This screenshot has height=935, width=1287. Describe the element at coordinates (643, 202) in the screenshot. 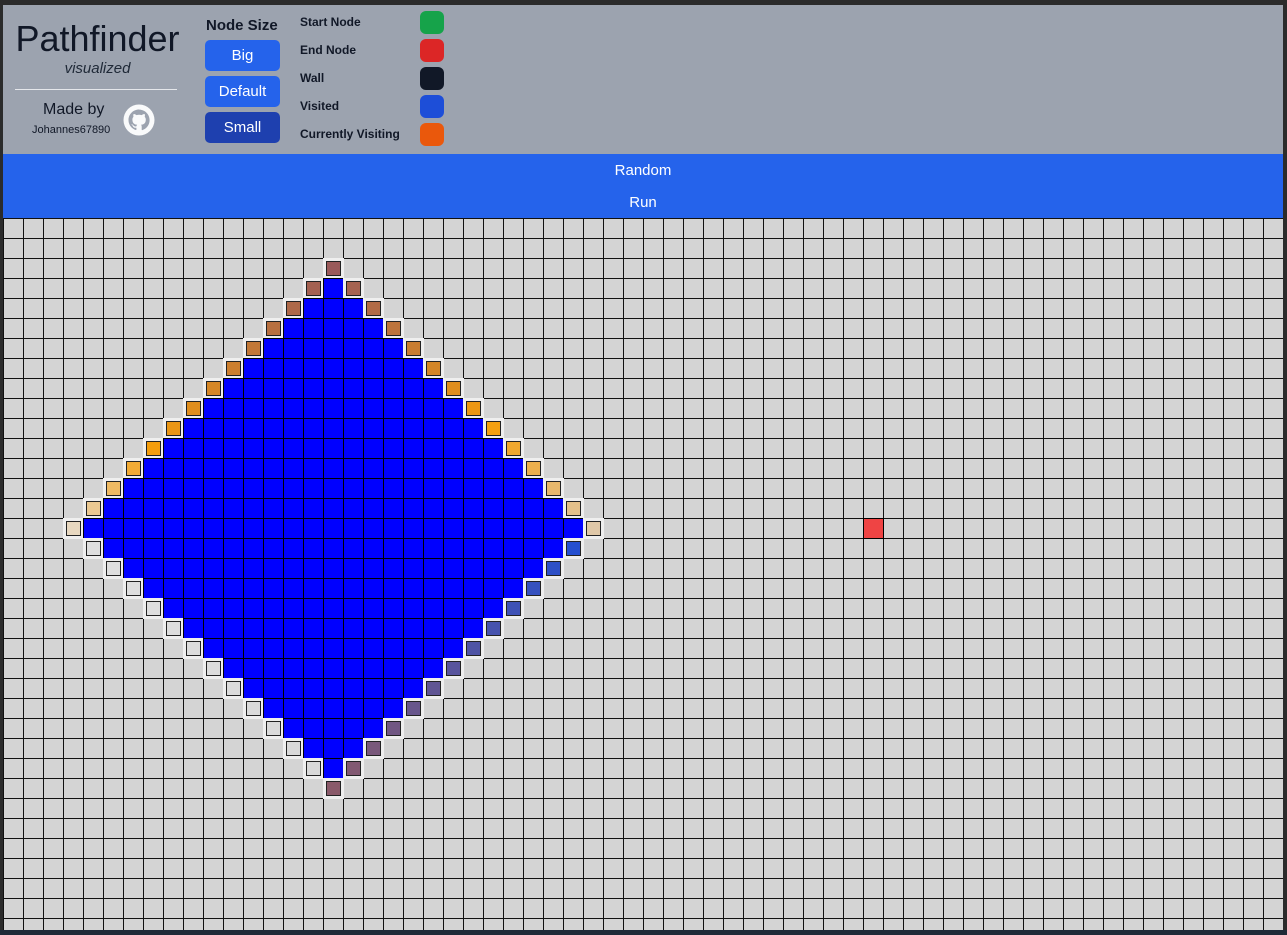

I see `run-button: Run` at that location.